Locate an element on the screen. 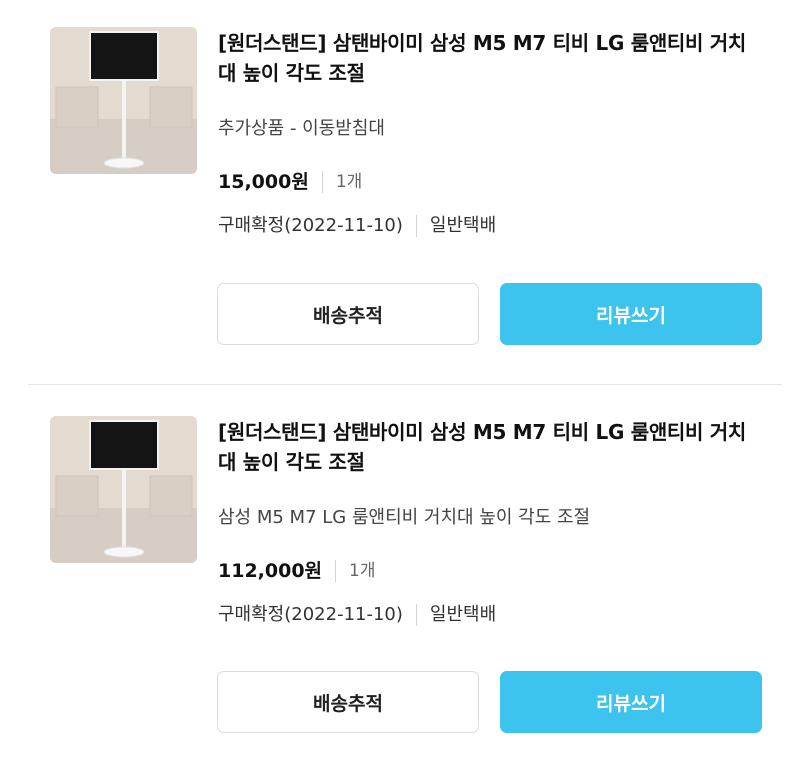  product-price: 112,000원 is located at coordinates (270, 571).